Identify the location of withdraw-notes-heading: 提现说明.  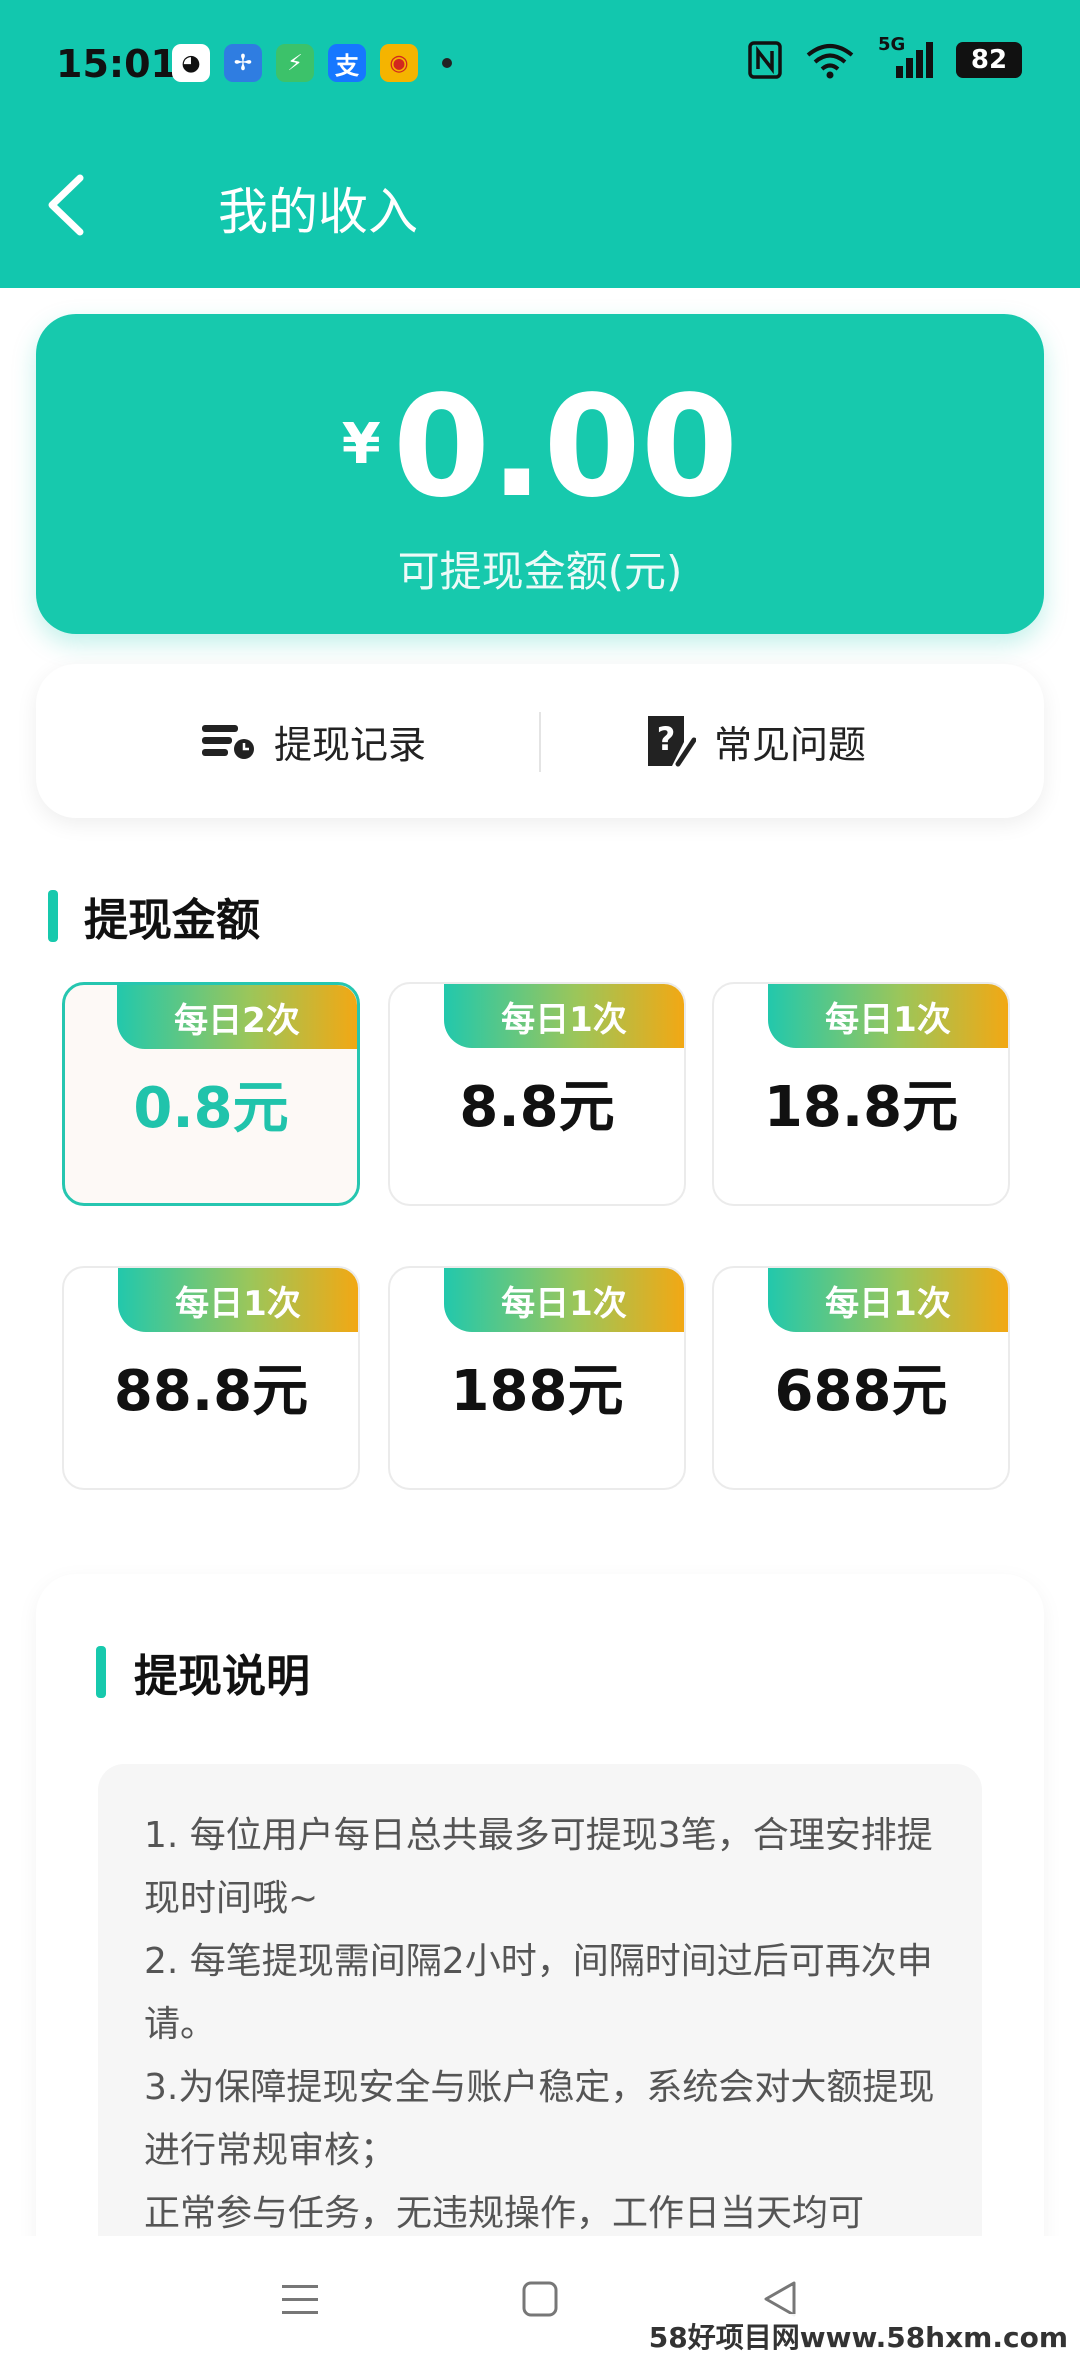
(203, 1672).